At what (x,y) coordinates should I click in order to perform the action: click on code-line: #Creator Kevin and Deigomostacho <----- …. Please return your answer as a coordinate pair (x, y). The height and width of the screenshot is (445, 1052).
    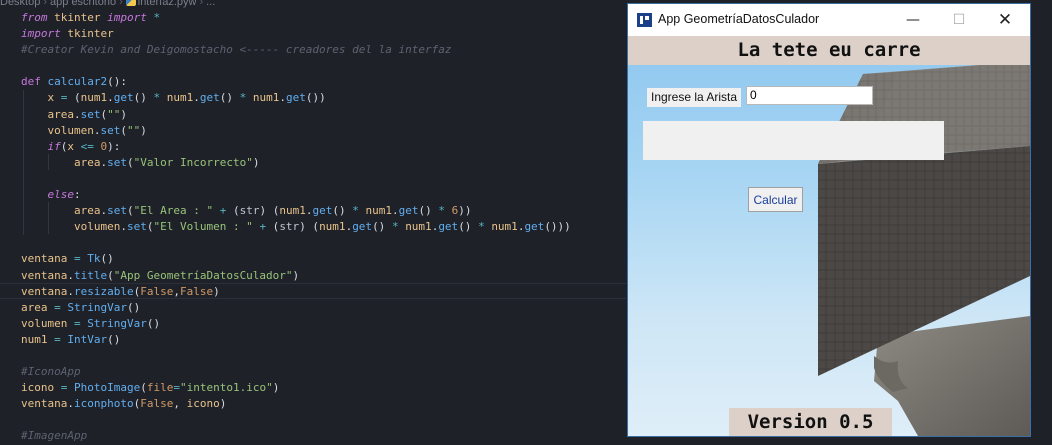
    Looking at the image, I should click on (296, 50).